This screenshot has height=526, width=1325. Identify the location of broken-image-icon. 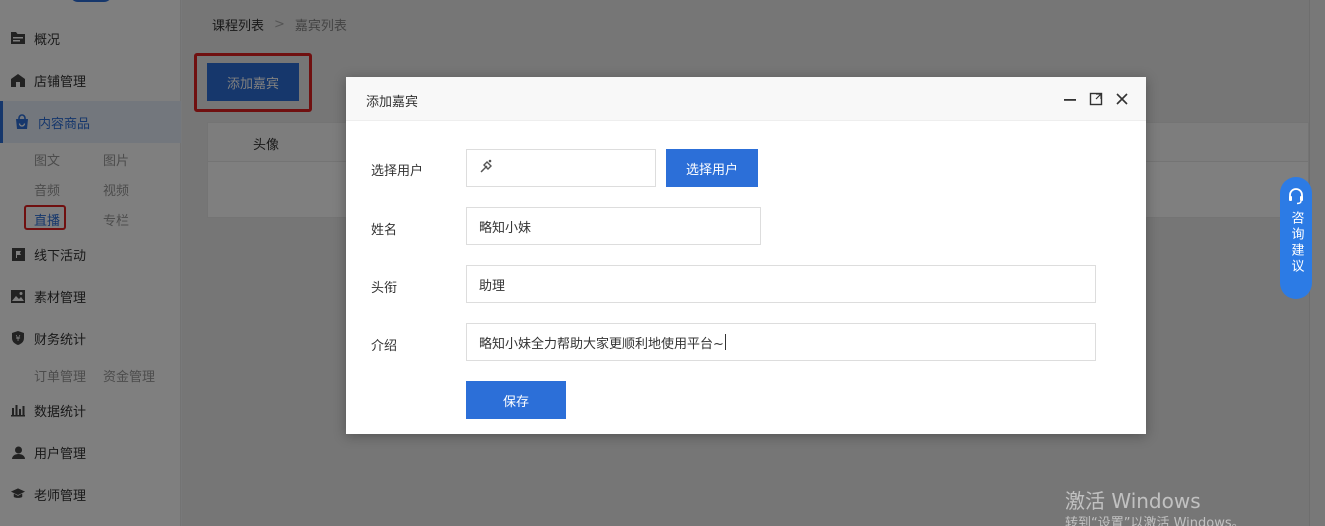
(487, 168).